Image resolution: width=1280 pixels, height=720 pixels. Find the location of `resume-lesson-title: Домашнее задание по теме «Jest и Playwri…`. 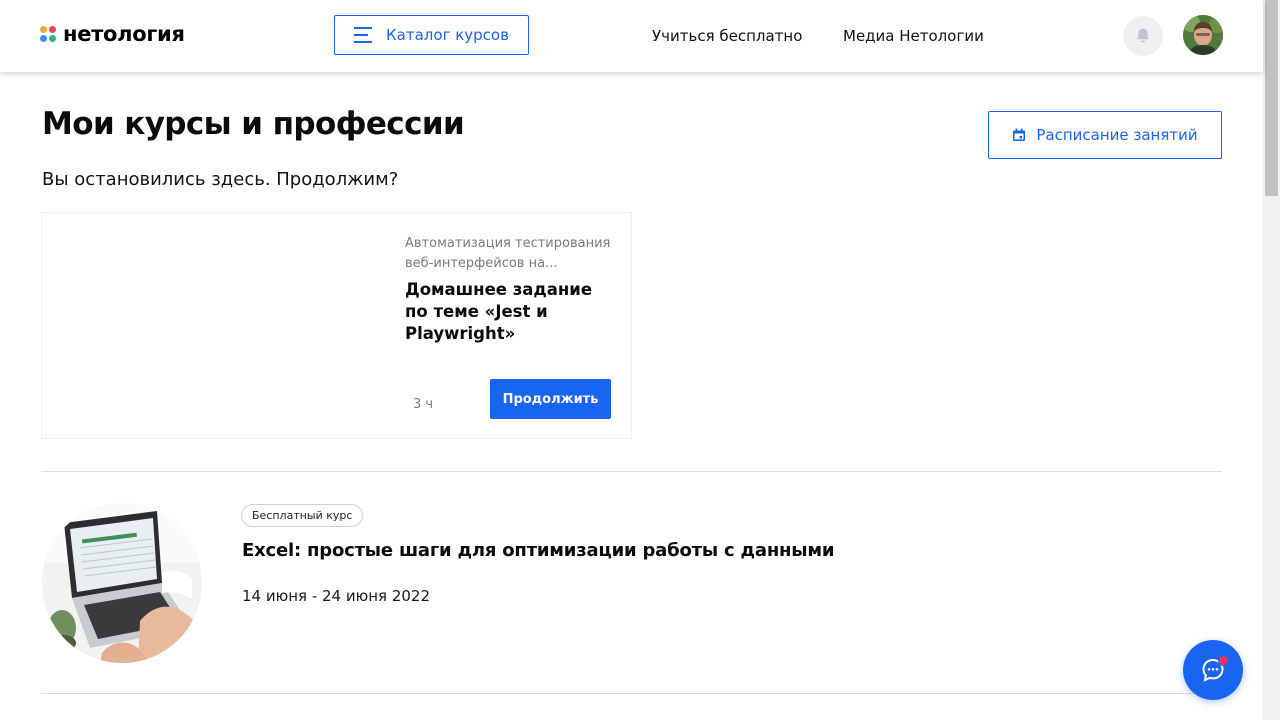

resume-lesson-title: Домашнее задание по теме «Jest и Playwri… is located at coordinates (499, 311).